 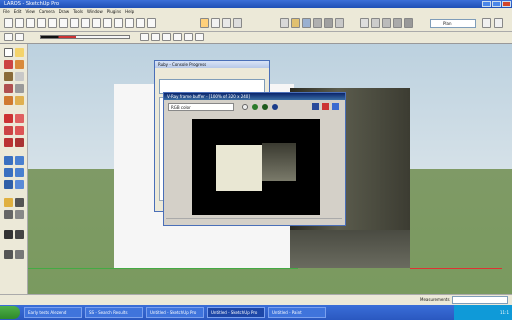 What do you see at coordinates (386, 23) in the screenshot?
I see `hidden-line-style-icon` at bounding box center [386, 23].